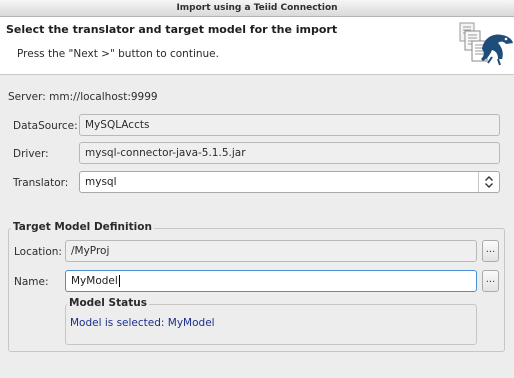 Image resolution: width=514 pixels, height=378 pixels. Describe the element at coordinates (271, 281) in the screenshot. I see `model-name-input: MyModel` at that location.